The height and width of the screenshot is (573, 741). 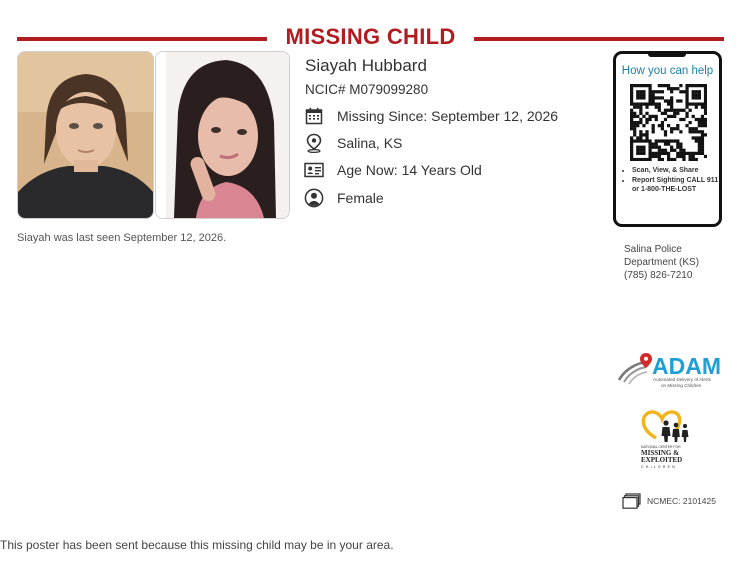 What do you see at coordinates (667, 71) in the screenshot?
I see `help-heading: How you can help` at bounding box center [667, 71].